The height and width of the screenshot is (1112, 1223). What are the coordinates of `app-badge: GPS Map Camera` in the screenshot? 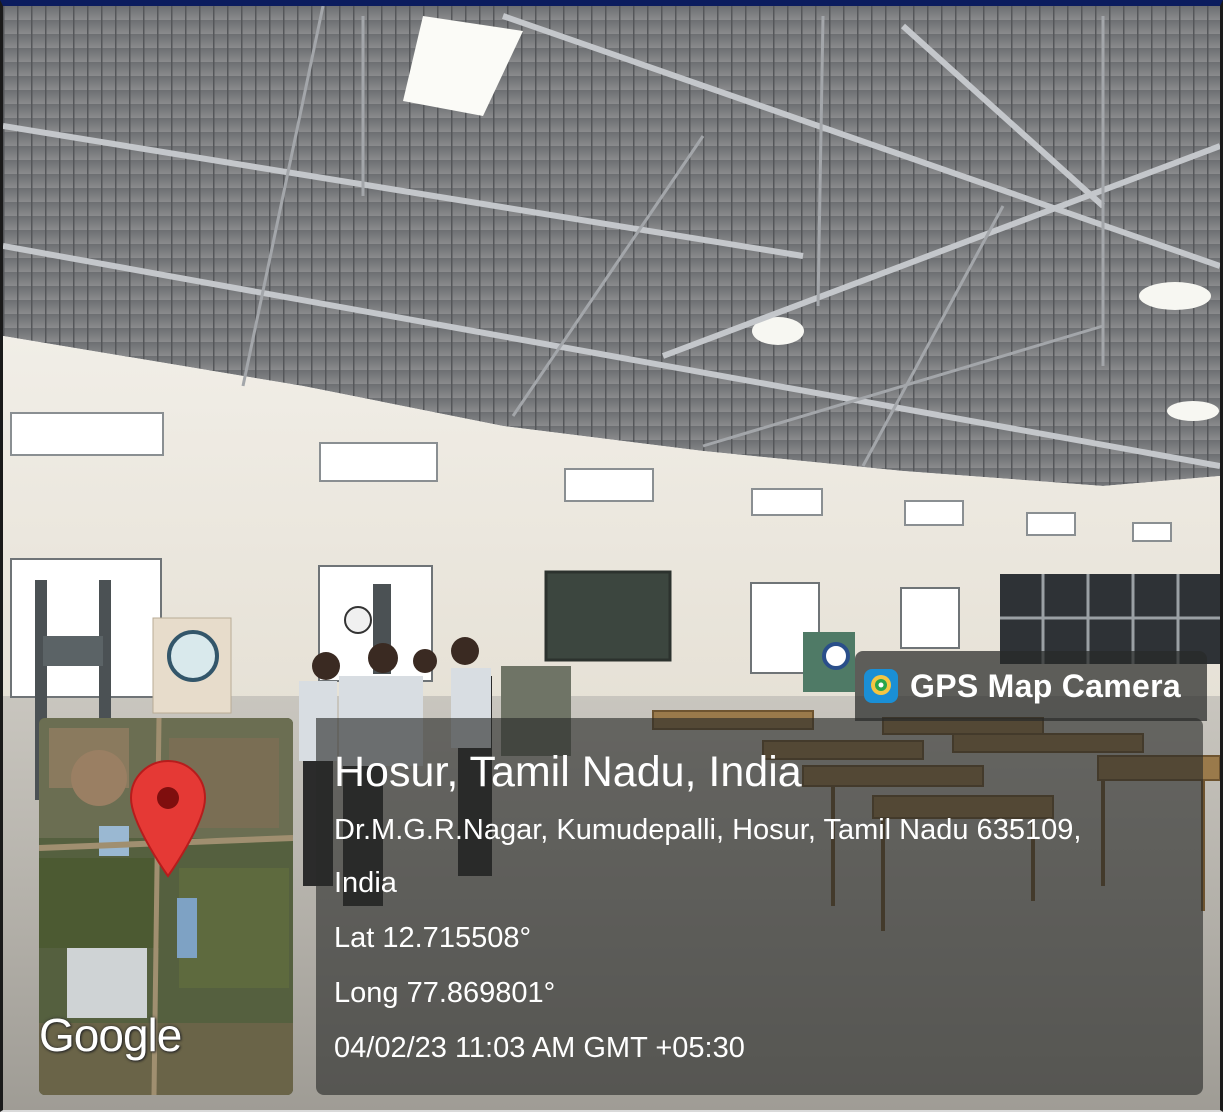 It's located at (1031, 686).